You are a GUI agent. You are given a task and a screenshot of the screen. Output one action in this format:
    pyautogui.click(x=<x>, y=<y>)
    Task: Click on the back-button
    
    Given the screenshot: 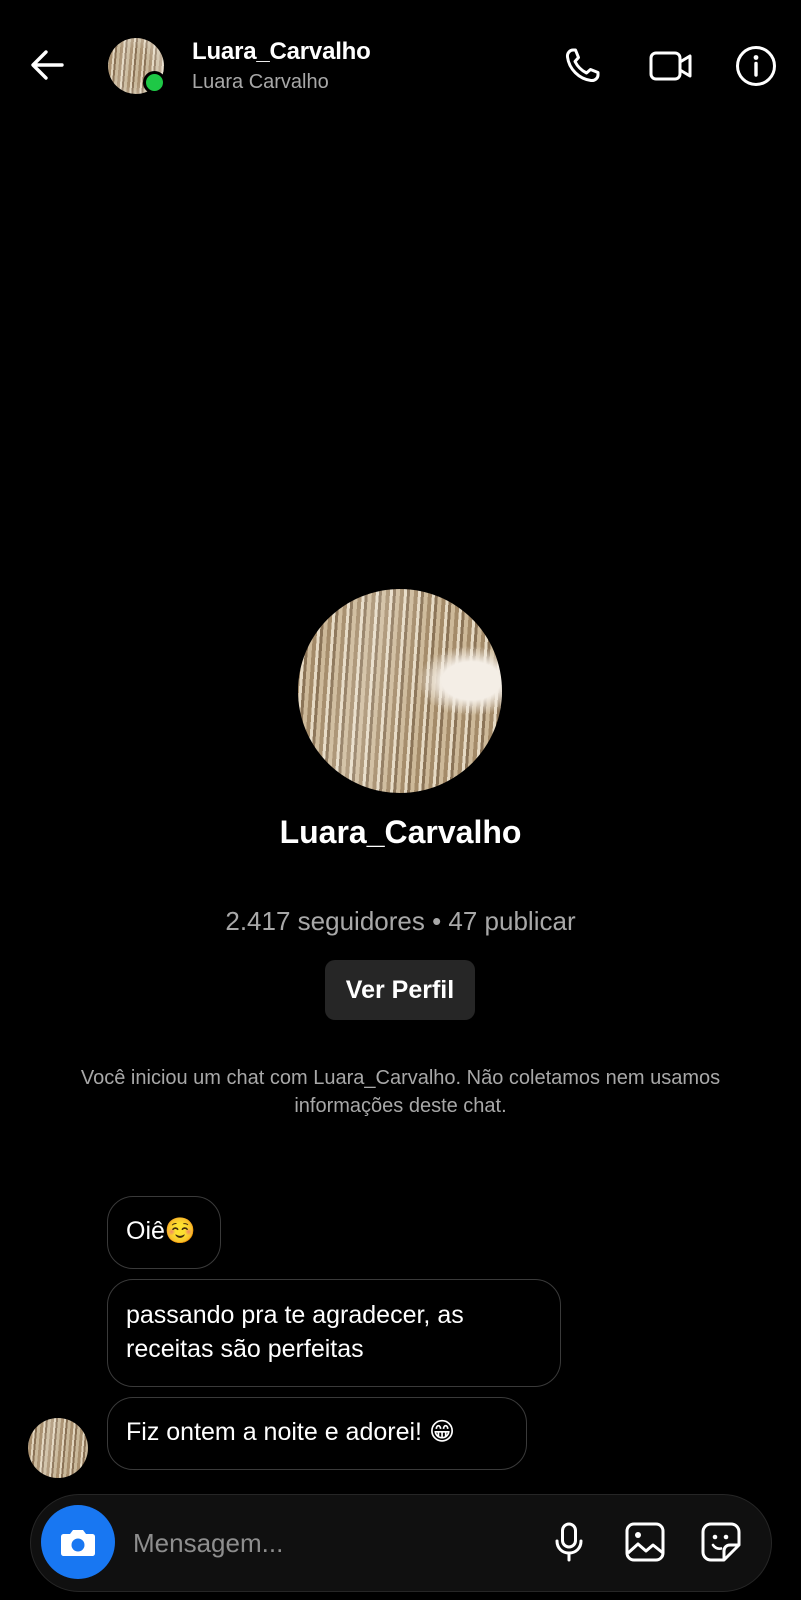 What is the action you would take?
    pyautogui.click(x=47, y=65)
    